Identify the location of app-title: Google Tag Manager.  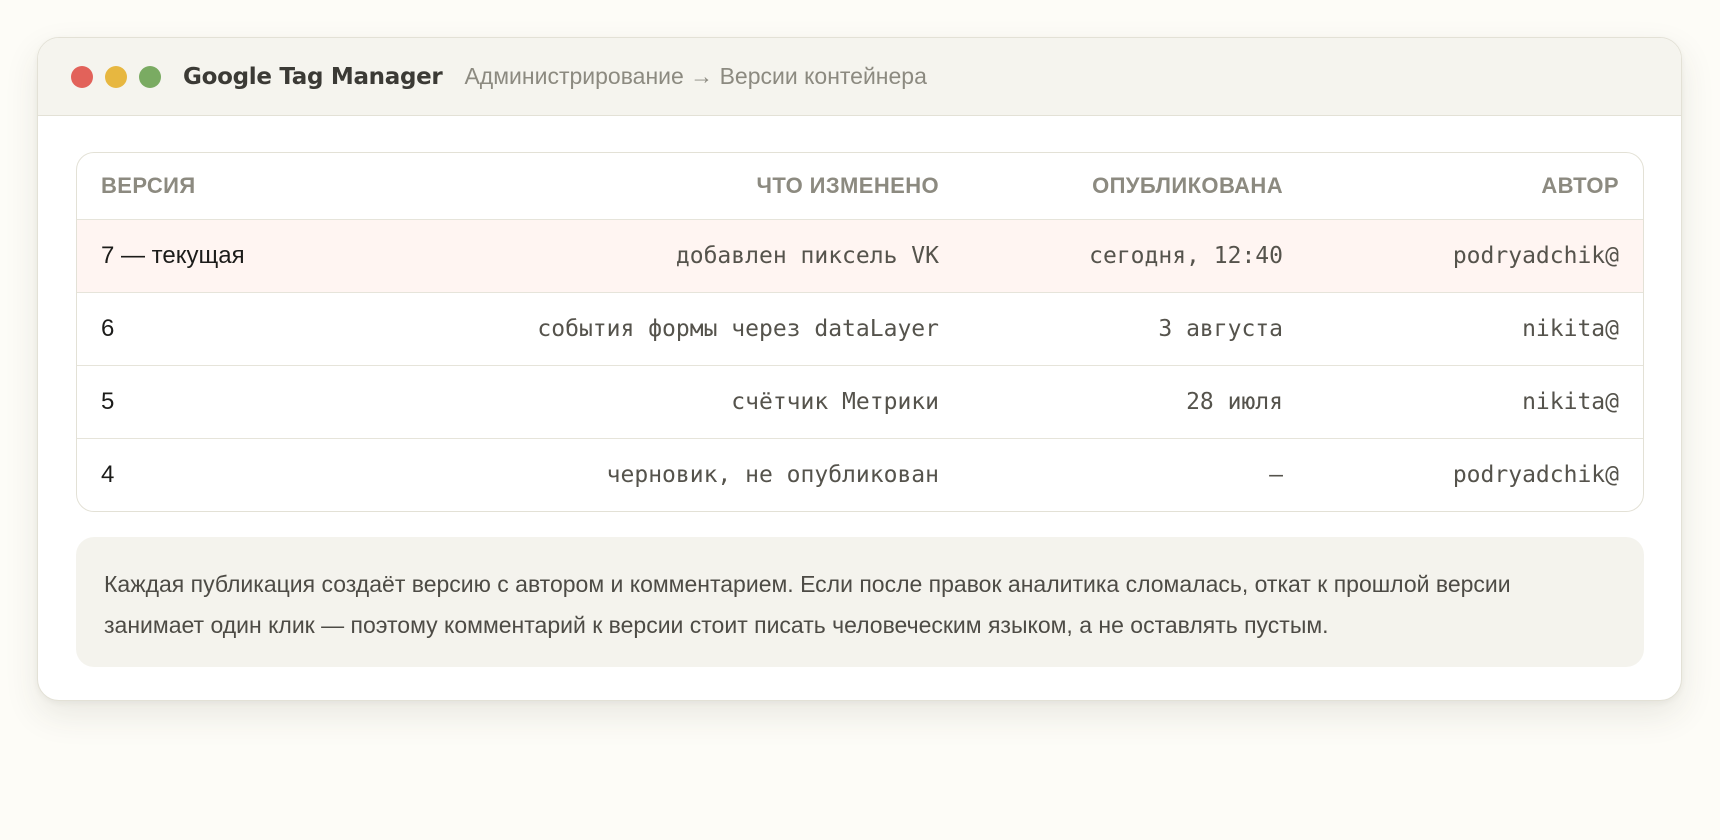
(313, 76).